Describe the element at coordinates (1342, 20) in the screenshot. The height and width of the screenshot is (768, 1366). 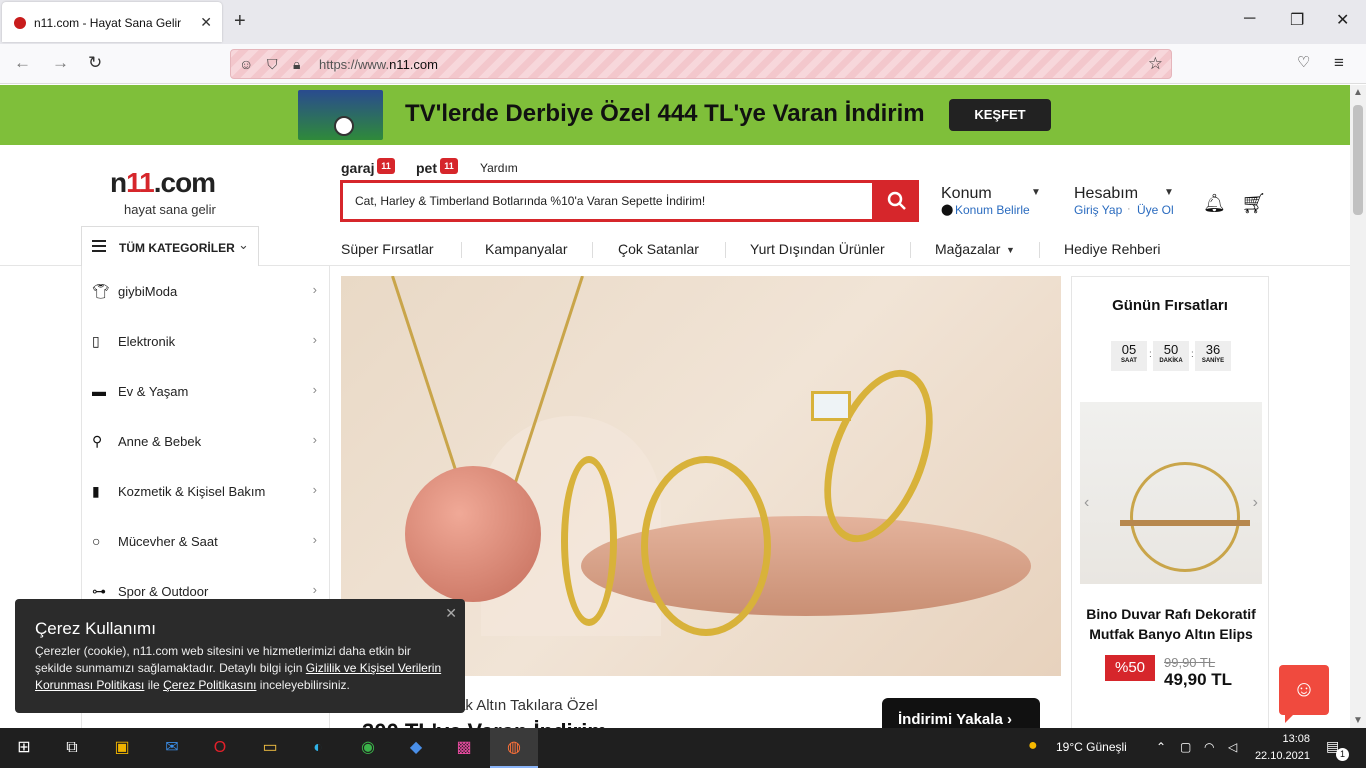
I see `close-window-icon: ✕` at that location.